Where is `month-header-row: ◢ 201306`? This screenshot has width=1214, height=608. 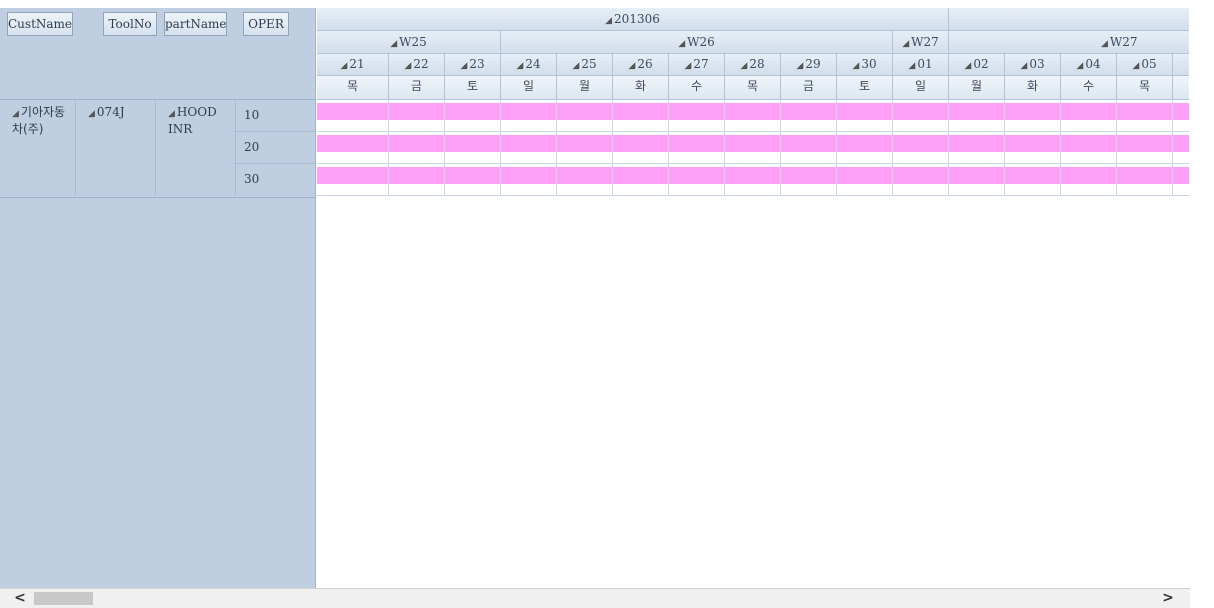 month-header-row: ◢ 201306 is located at coordinates (753, 19).